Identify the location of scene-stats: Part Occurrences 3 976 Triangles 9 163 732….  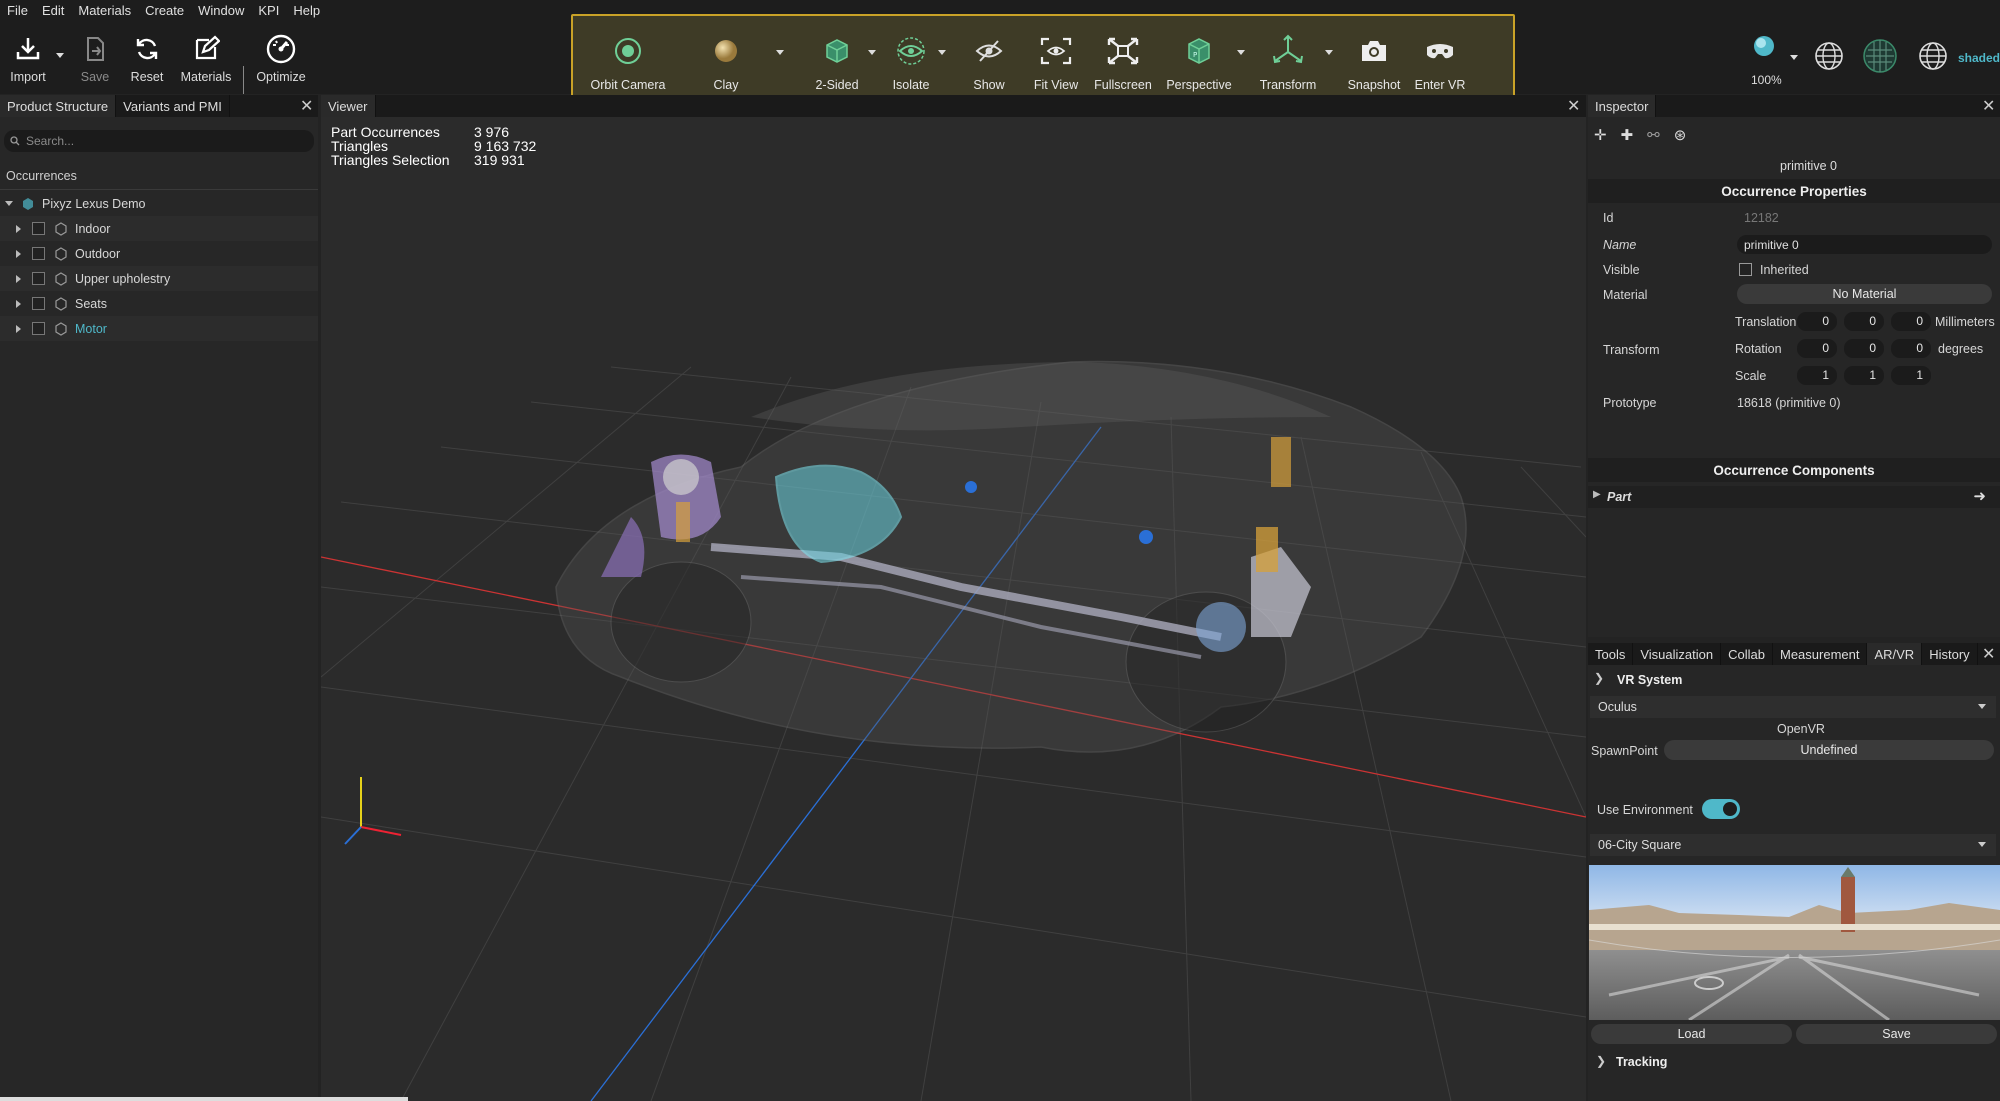
(433, 146).